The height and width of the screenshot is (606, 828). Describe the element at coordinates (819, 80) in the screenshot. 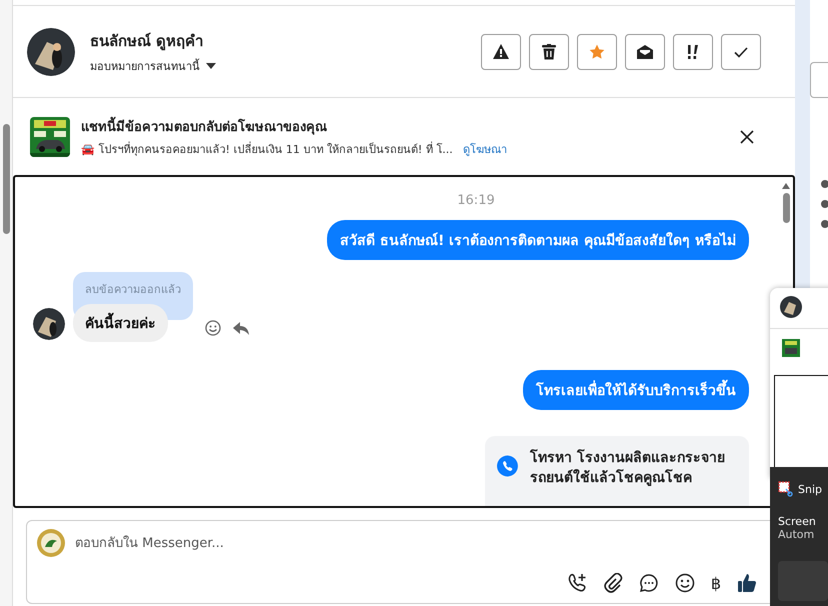

I see `input-field` at that location.